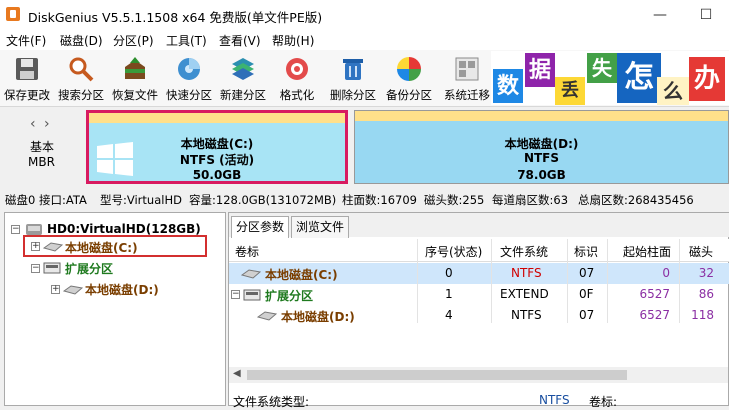 The height and width of the screenshot is (410, 729). Describe the element at coordinates (186, 40) in the screenshot. I see `menu-tools: 工具(T)` at that location.